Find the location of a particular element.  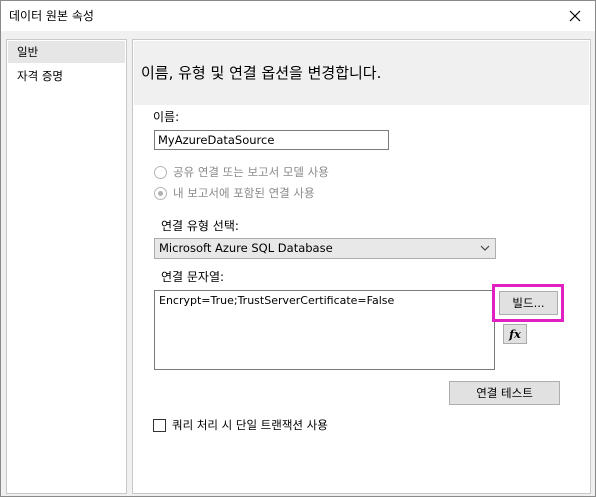

panel-header: 이름, 유형 및 연결 옵션을 변경합니다. is located at coordinates (361, 73).